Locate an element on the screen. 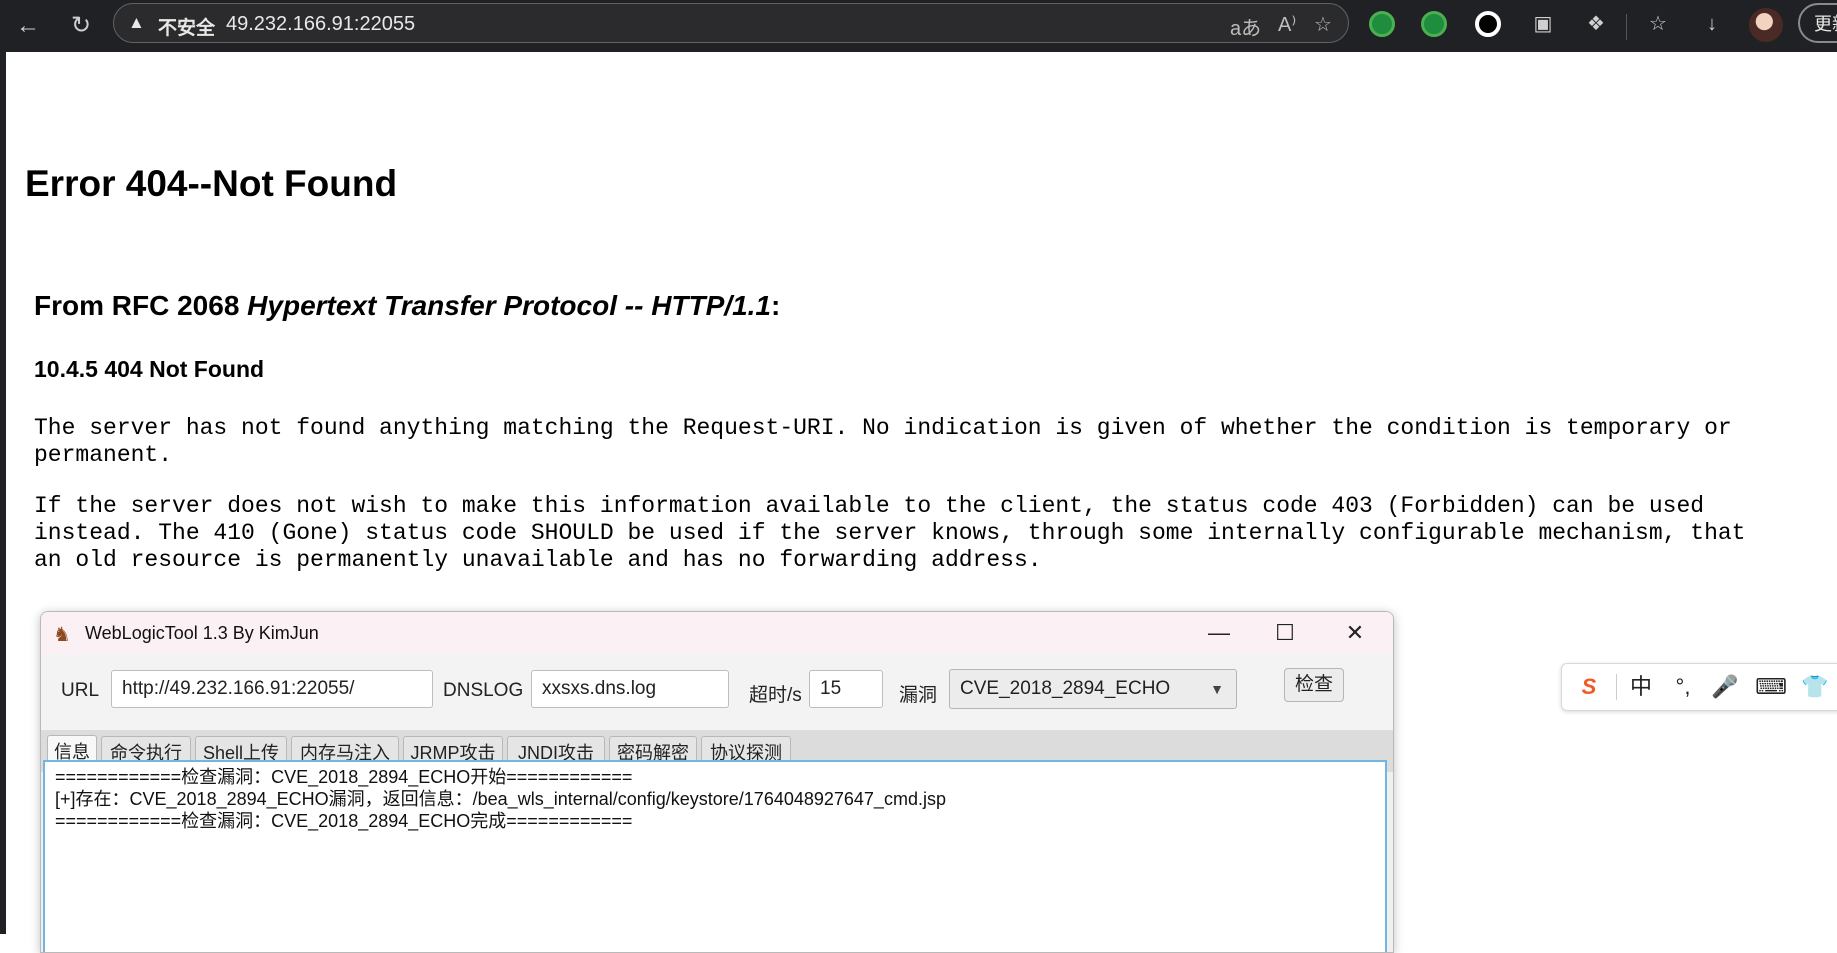 This screenshot has width=1837, height=953. vuln-select: CVE_2018_2894_ECHO ▼ is located at coordinates (1093, 689).